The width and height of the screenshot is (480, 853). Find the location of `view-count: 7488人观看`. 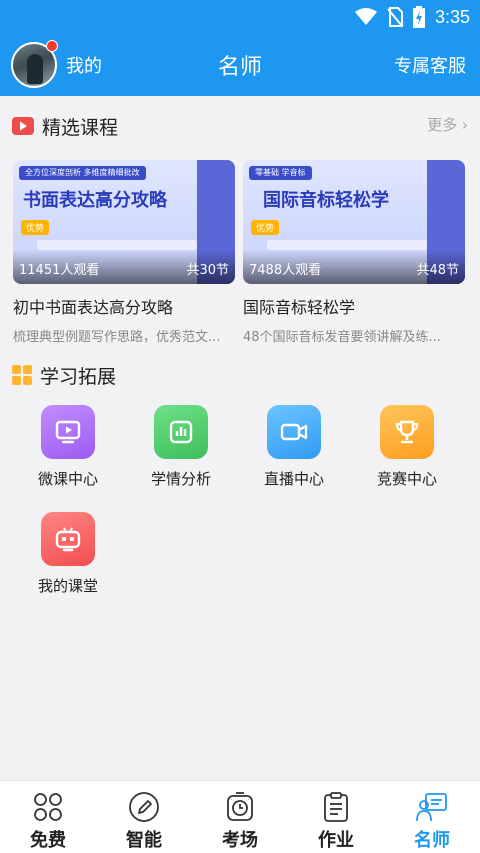

view-count: 7488人观看 is located at coordinates (285, 270).